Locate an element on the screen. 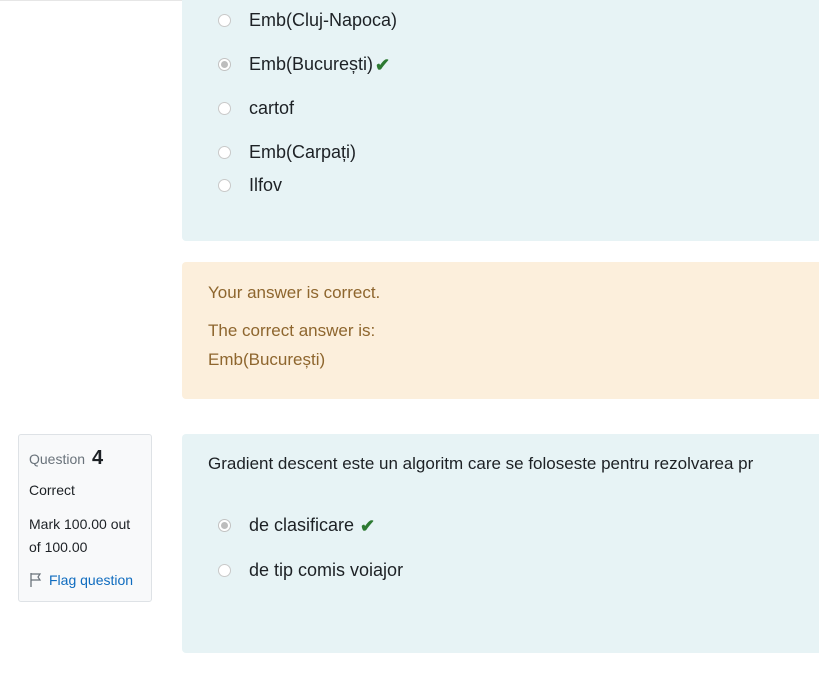 Image resolution: width=819 pixels, height=673 pixels. flag-question-label: Flag question is located at coordinates (91, 580).